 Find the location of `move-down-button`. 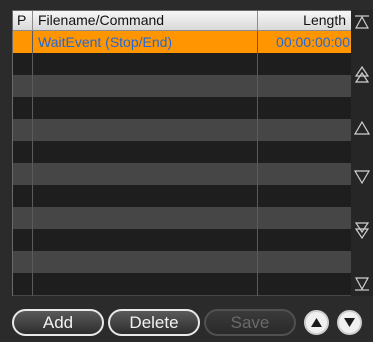

move-down-button is located at coordinates (349, 322).